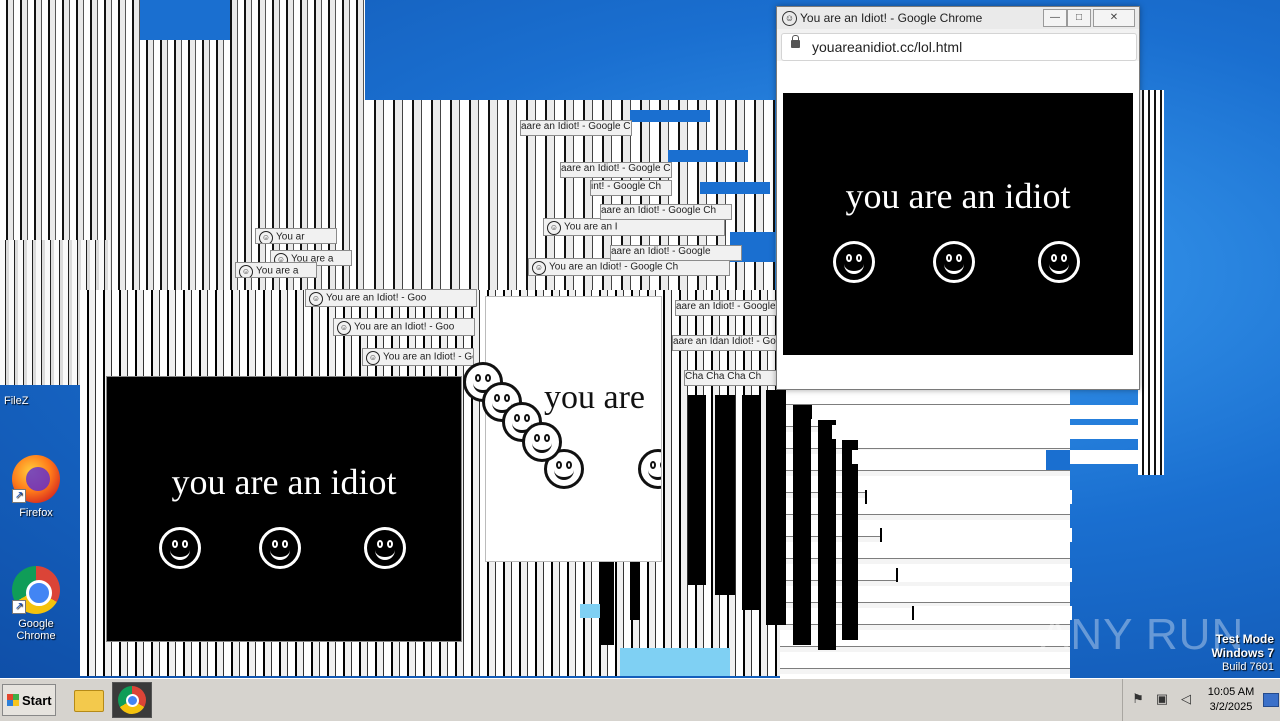  I want to click on start-button: Start, so click(29, 700).